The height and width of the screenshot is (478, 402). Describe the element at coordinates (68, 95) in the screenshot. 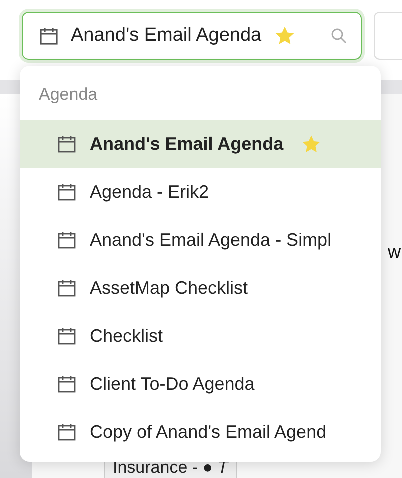

I see `section-header: Agenda` at that location.